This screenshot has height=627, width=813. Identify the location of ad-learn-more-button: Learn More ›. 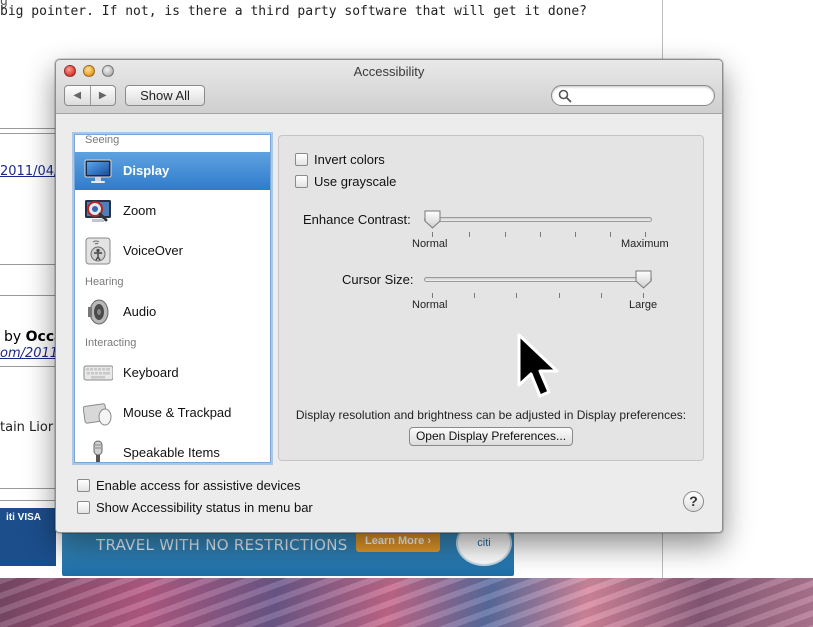
(398, 541).